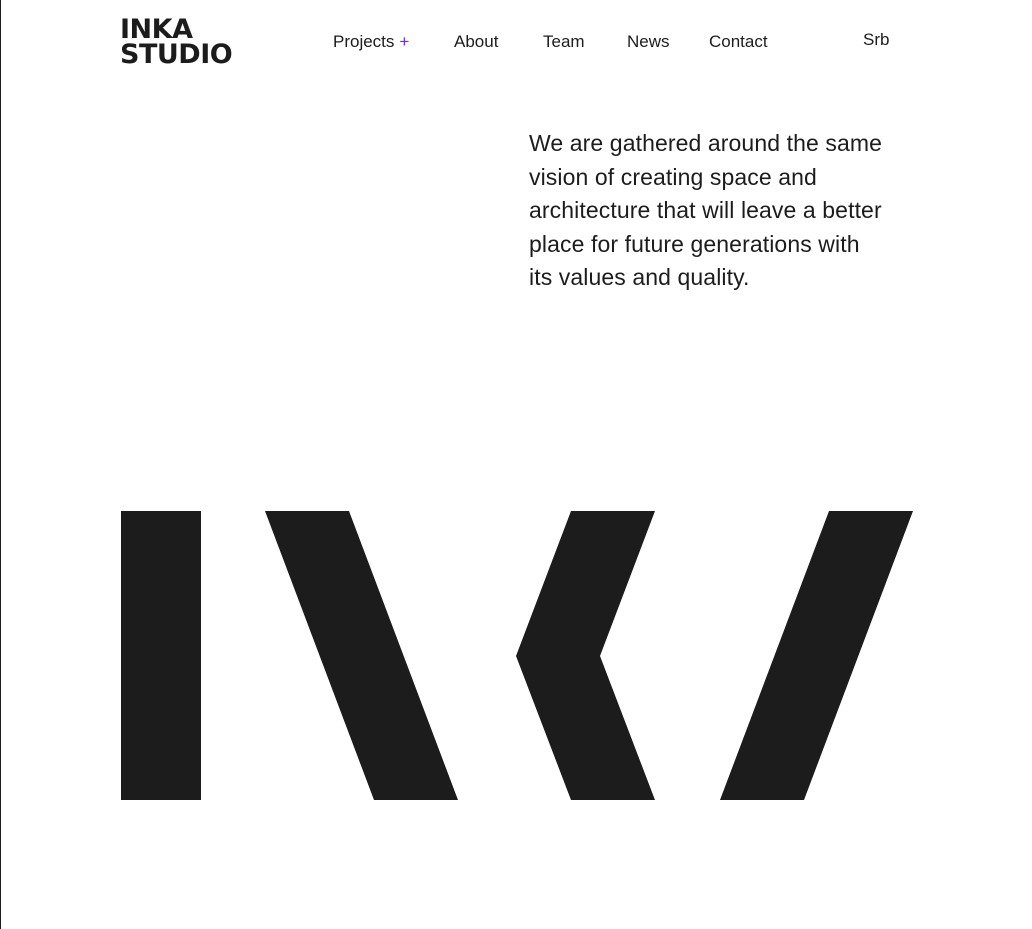 Image resolution: width=1032 pixels, height=929 pixels. I want to click on mark-vertical-bar, so click(161, 655).